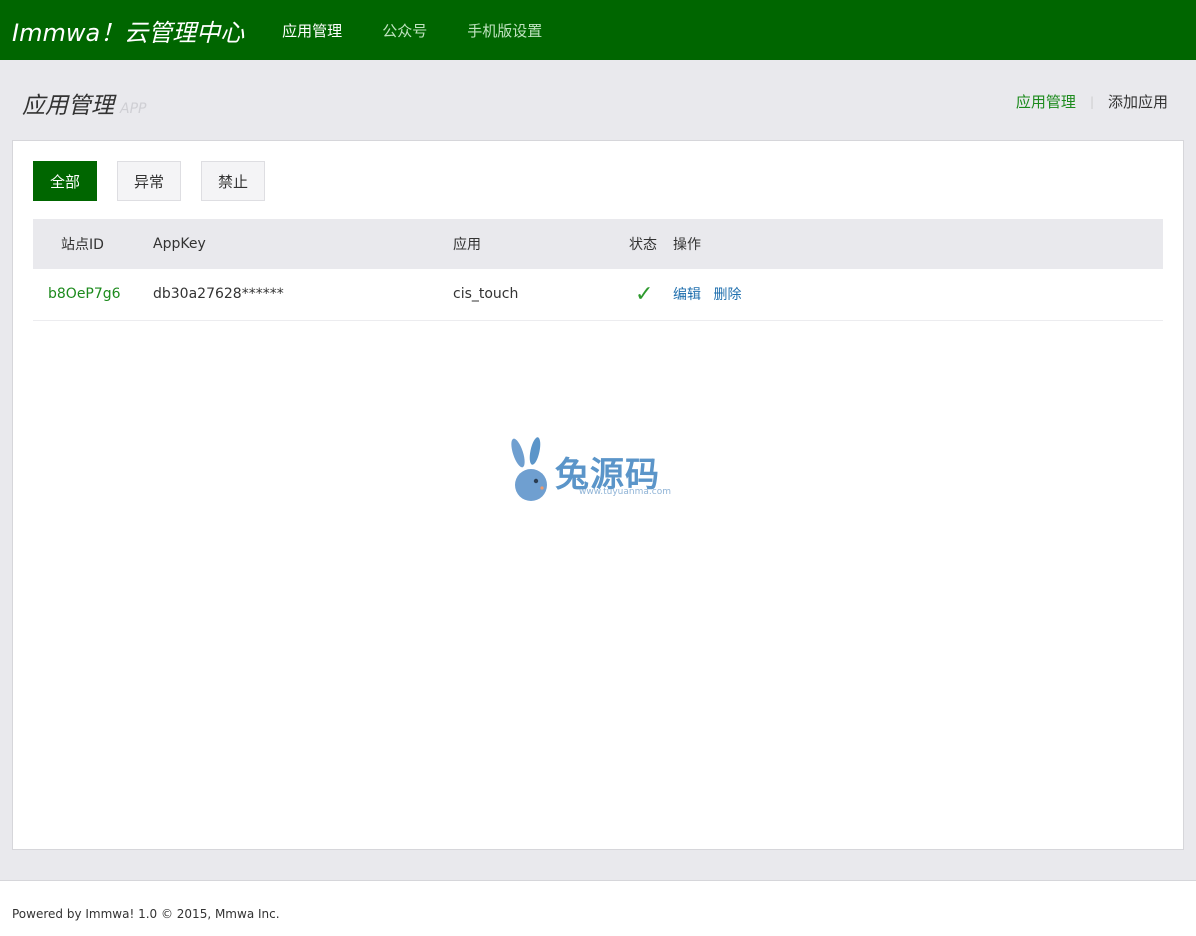  I want to click on top-nav: 应用管理 公众号 手机版设置, so click(432, 30).